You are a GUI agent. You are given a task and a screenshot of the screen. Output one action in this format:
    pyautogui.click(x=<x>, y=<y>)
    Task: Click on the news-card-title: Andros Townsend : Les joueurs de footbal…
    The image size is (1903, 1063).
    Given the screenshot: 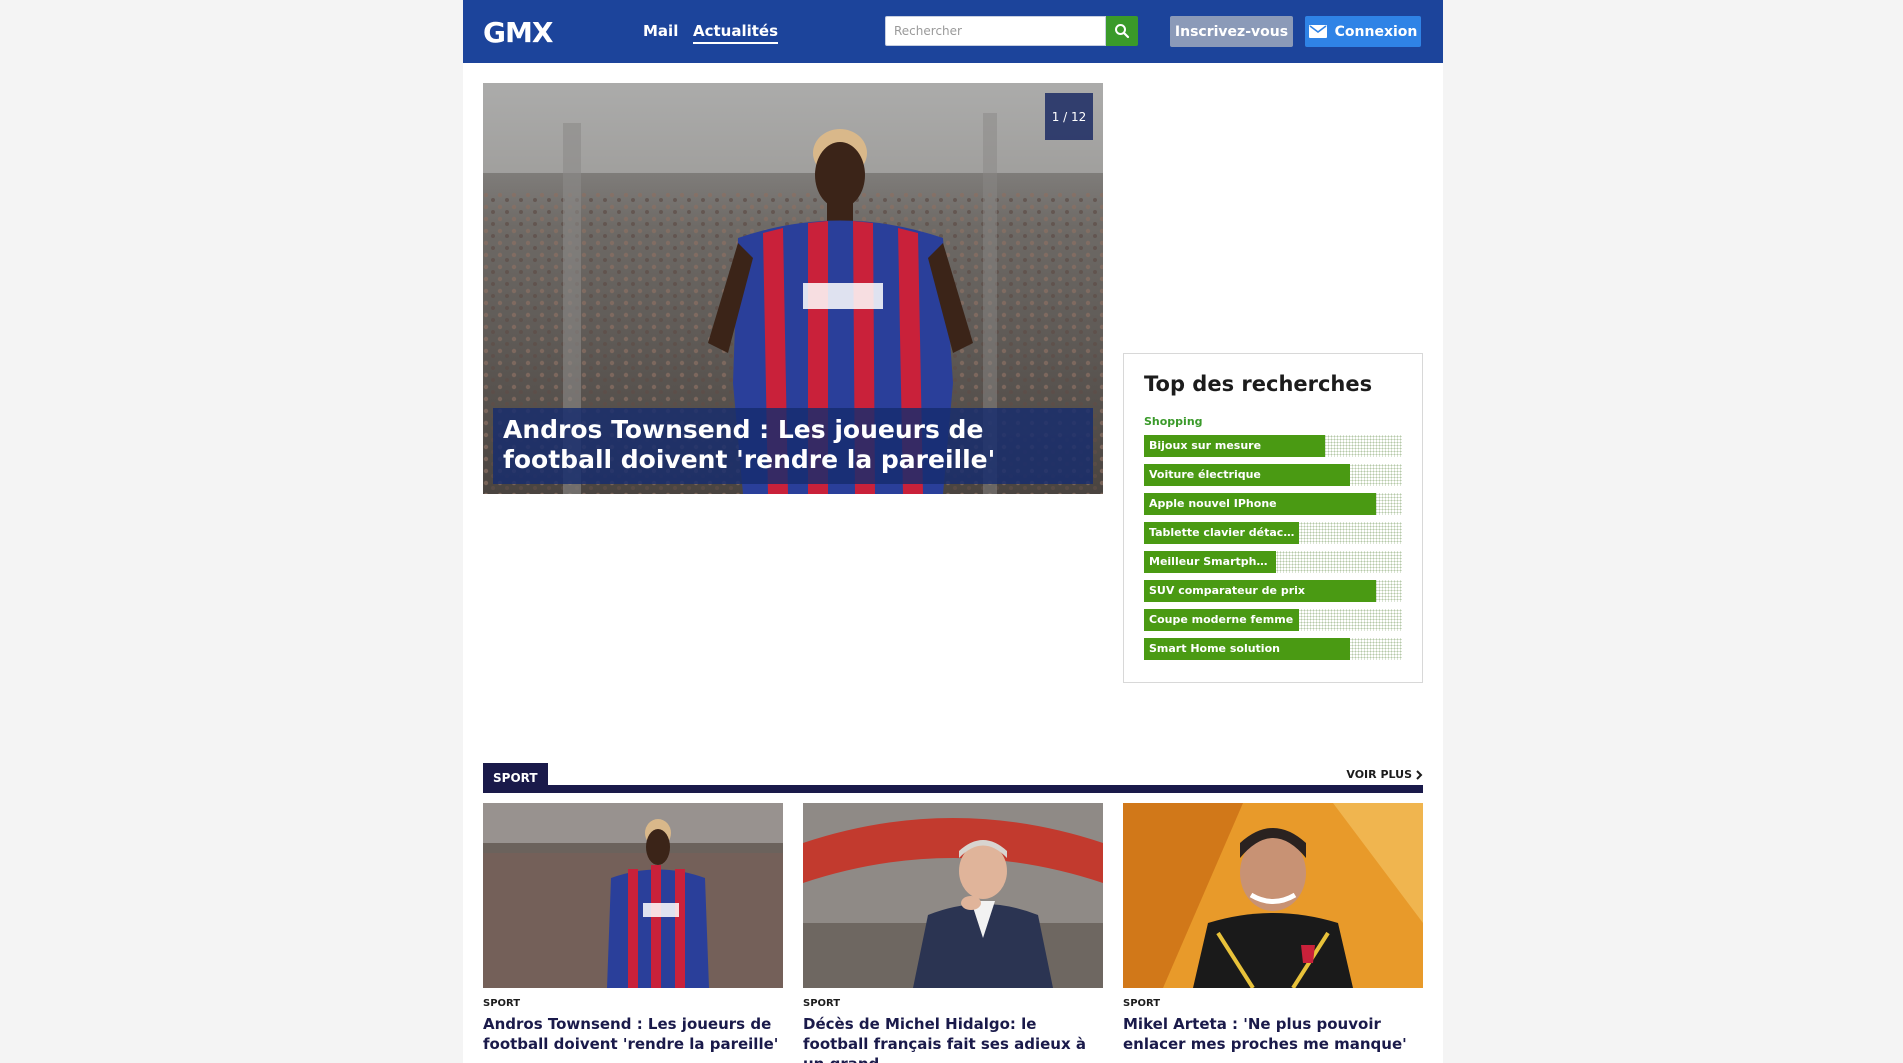 What is the action you would take?
    pyautogui.click(x=633, y=1034)
    